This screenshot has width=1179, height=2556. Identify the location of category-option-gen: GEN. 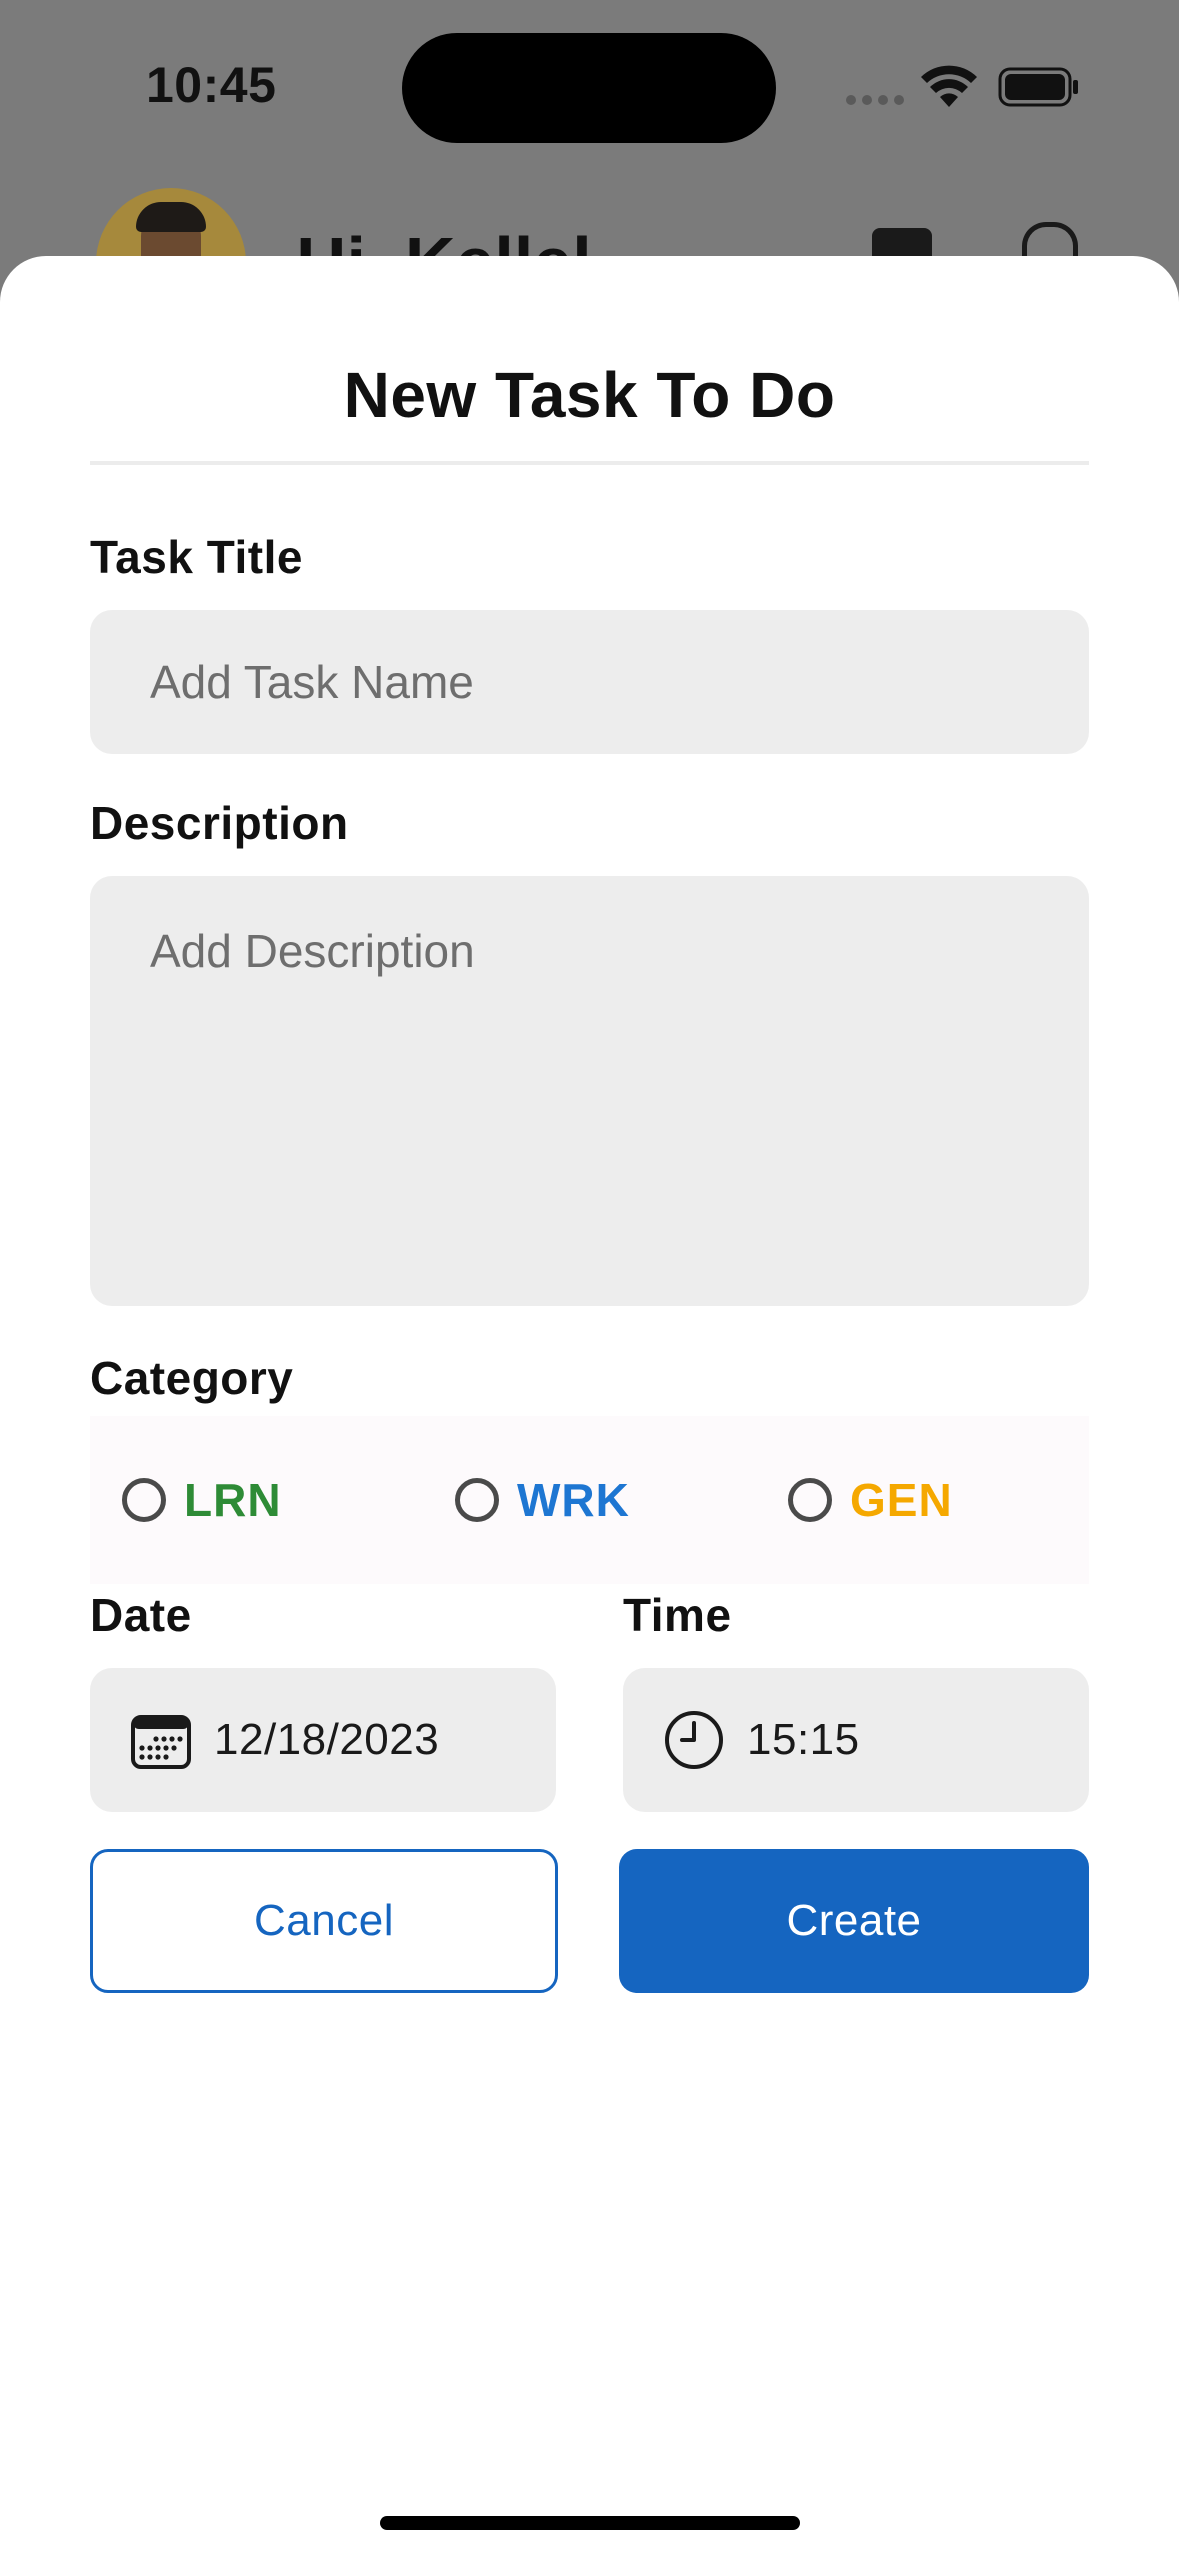
(870, 1500).